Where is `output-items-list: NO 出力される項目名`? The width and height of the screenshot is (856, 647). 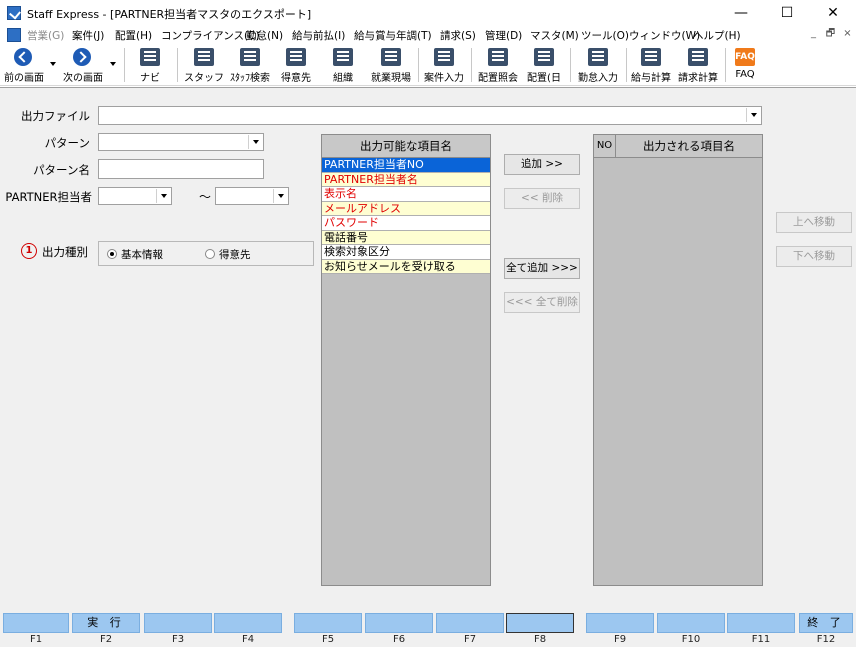
output-items-list: NO 出力される項目名 is located at coordinates (678, 360).